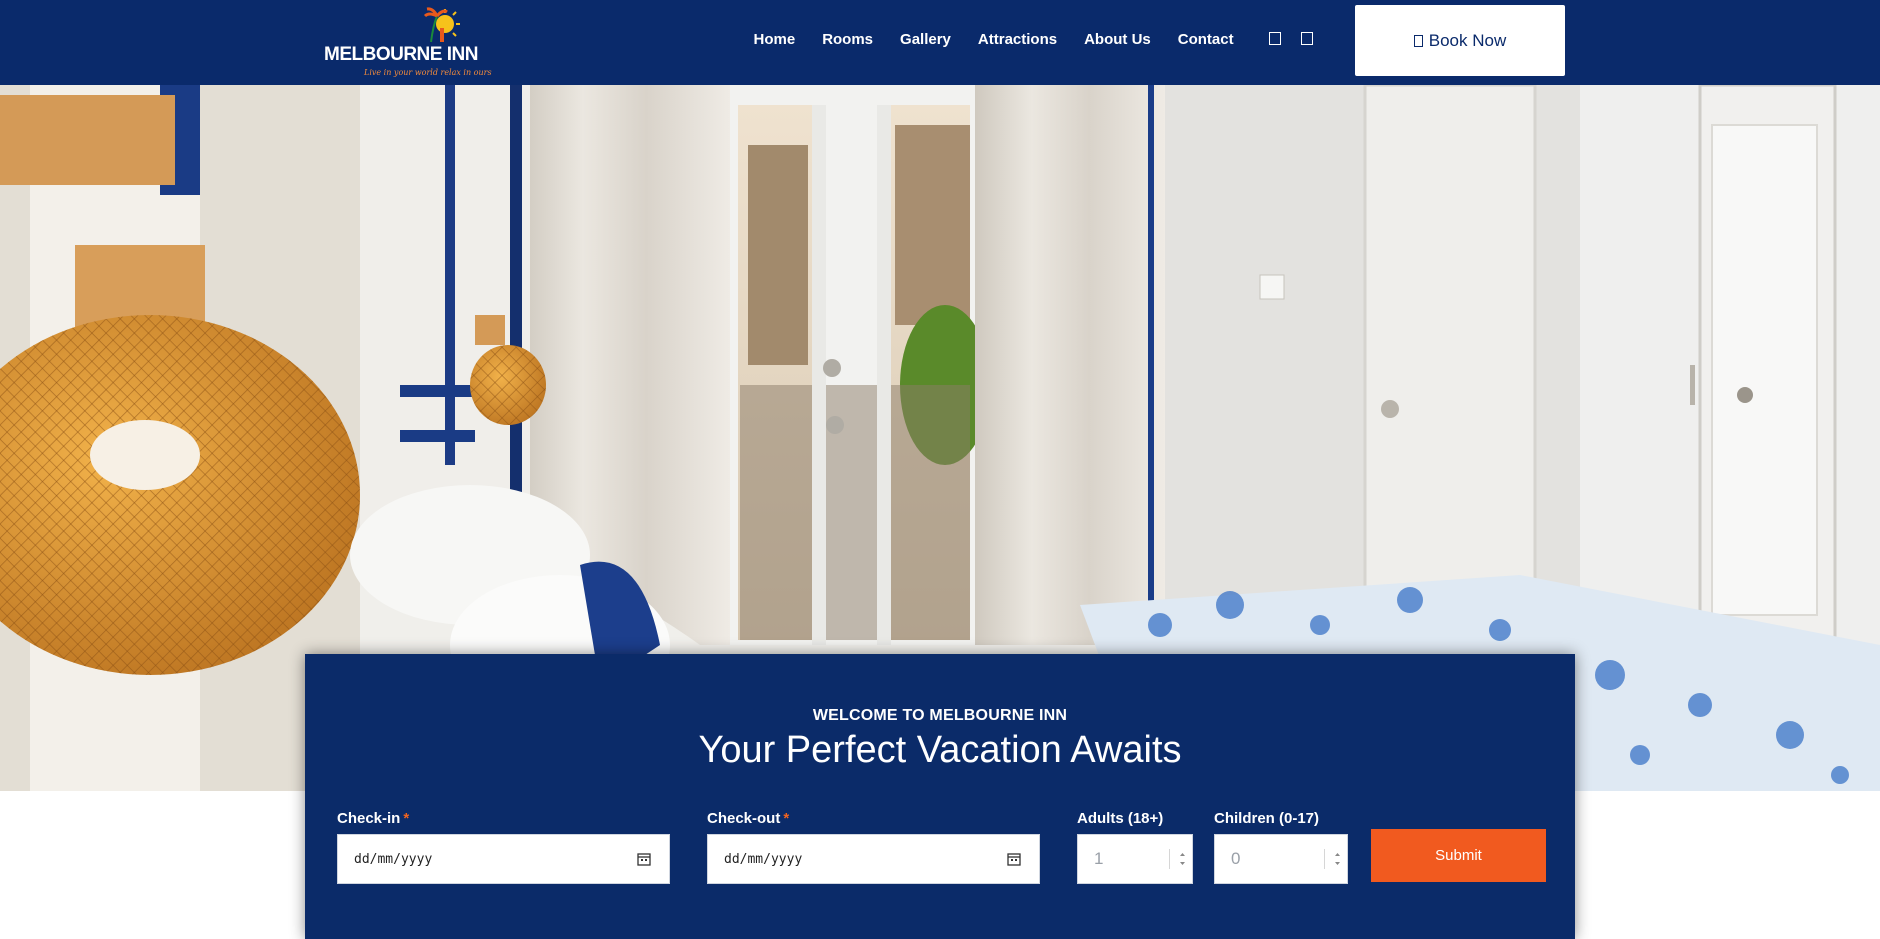  I want to click on checkout-date-input: dd/mm/yyyy, so click(873, 859).